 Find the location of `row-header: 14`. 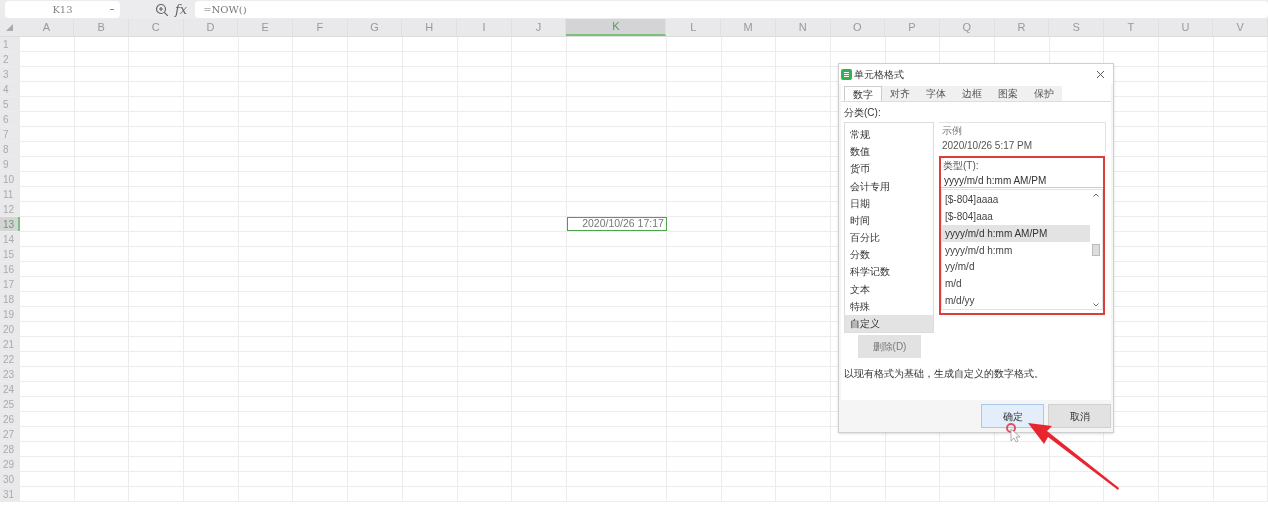

row-header: 14 is located at coordinates (10, 239).